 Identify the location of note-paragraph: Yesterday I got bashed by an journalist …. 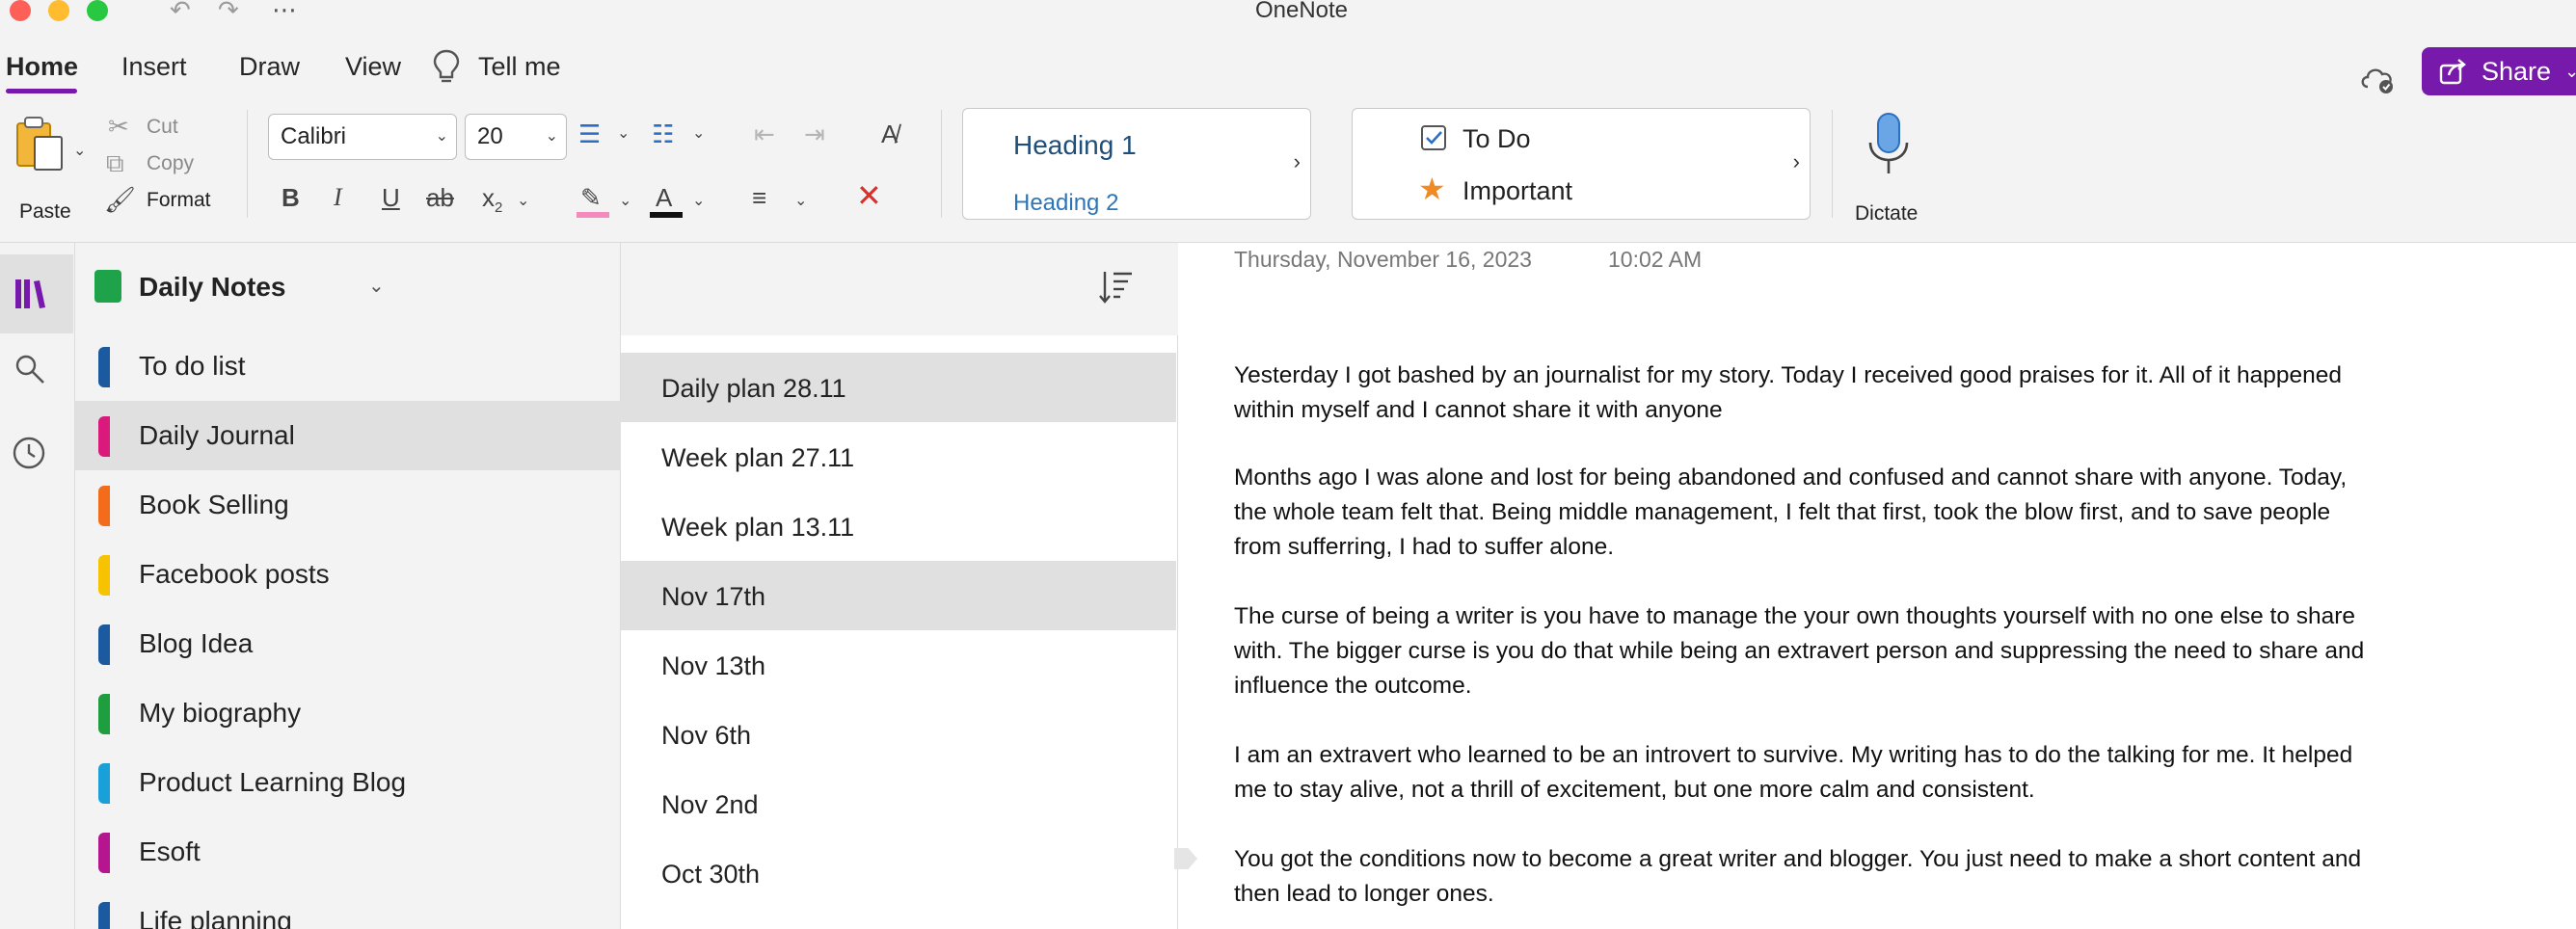
(1803, 393).